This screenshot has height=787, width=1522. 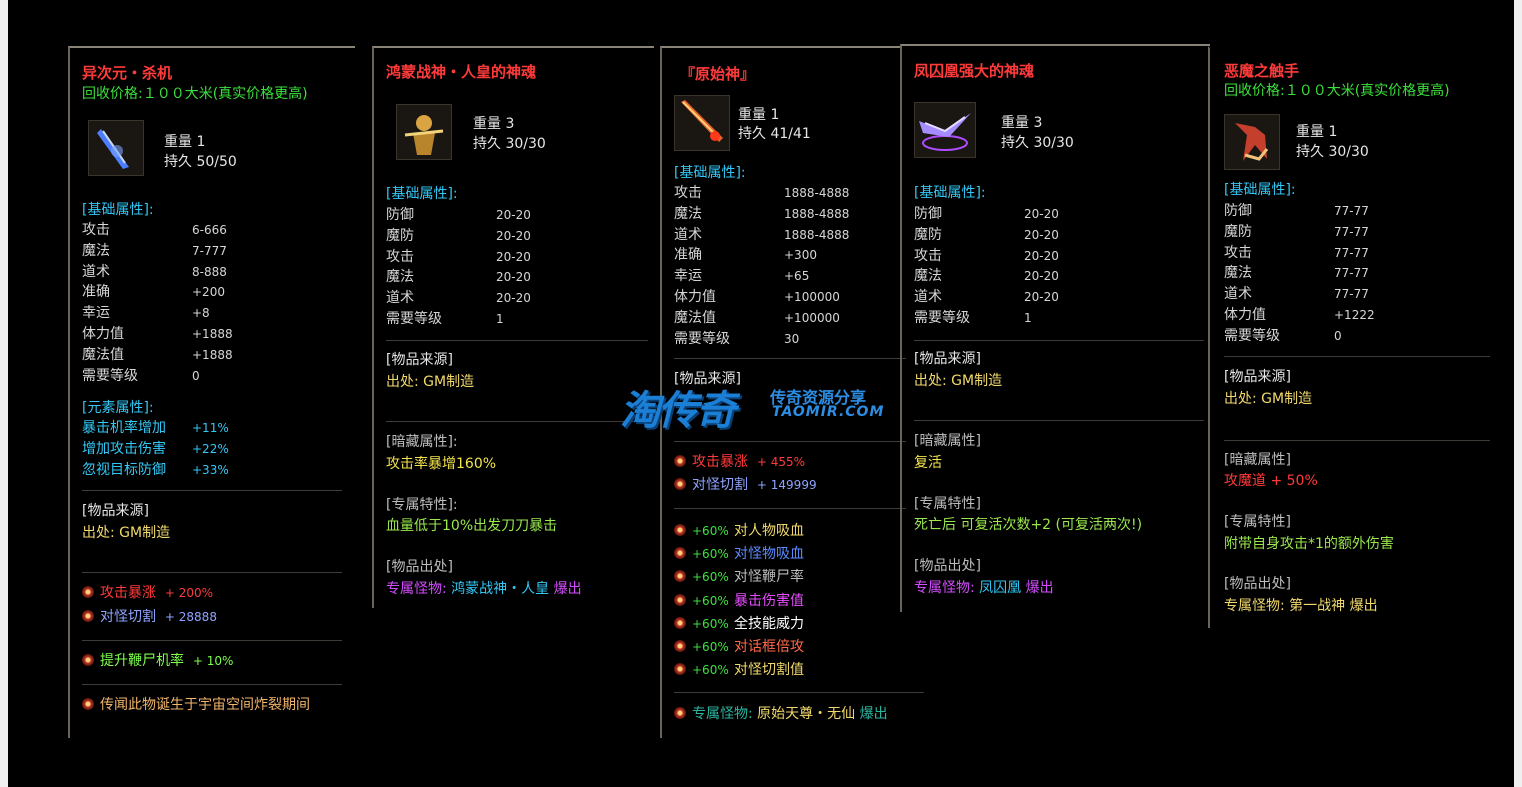 I want to click on bonus-label: 对怪切割值, so click(x=769, y=670).